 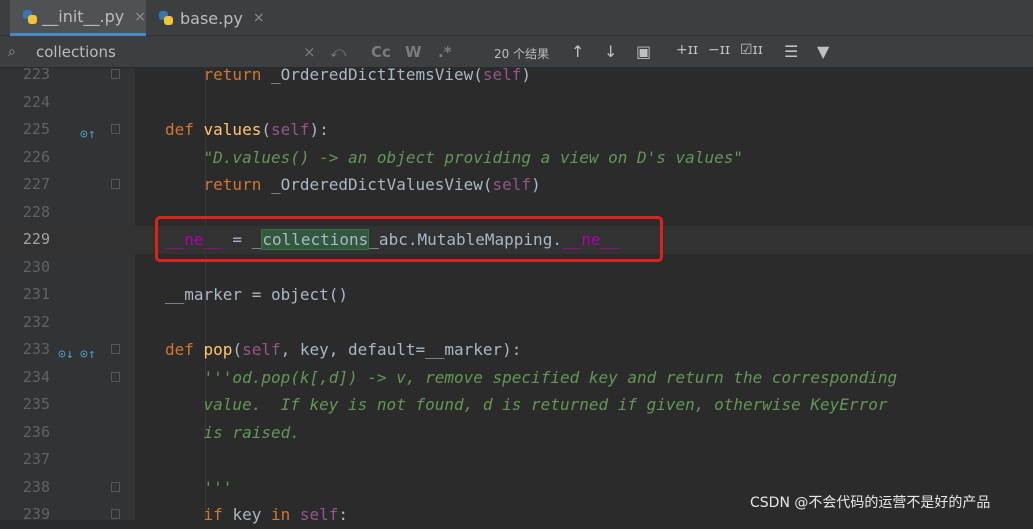 I want to click on line-number: 237, so click(x=36, y=459).